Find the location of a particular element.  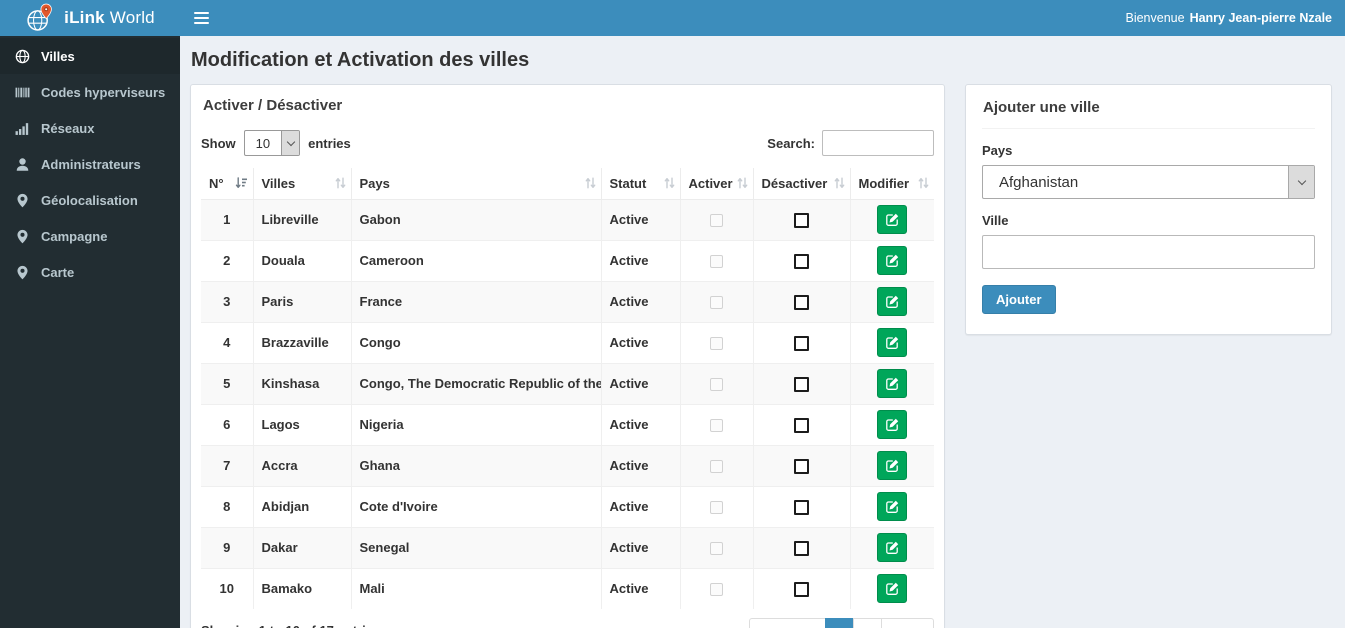

chevron-down-icon is located at coordinates (1301, 182).